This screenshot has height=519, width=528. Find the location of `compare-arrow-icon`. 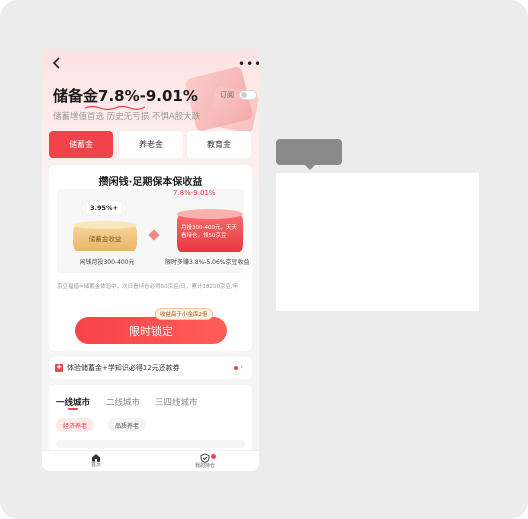

compare-arrow-icon is located at coordinates (154, 235).